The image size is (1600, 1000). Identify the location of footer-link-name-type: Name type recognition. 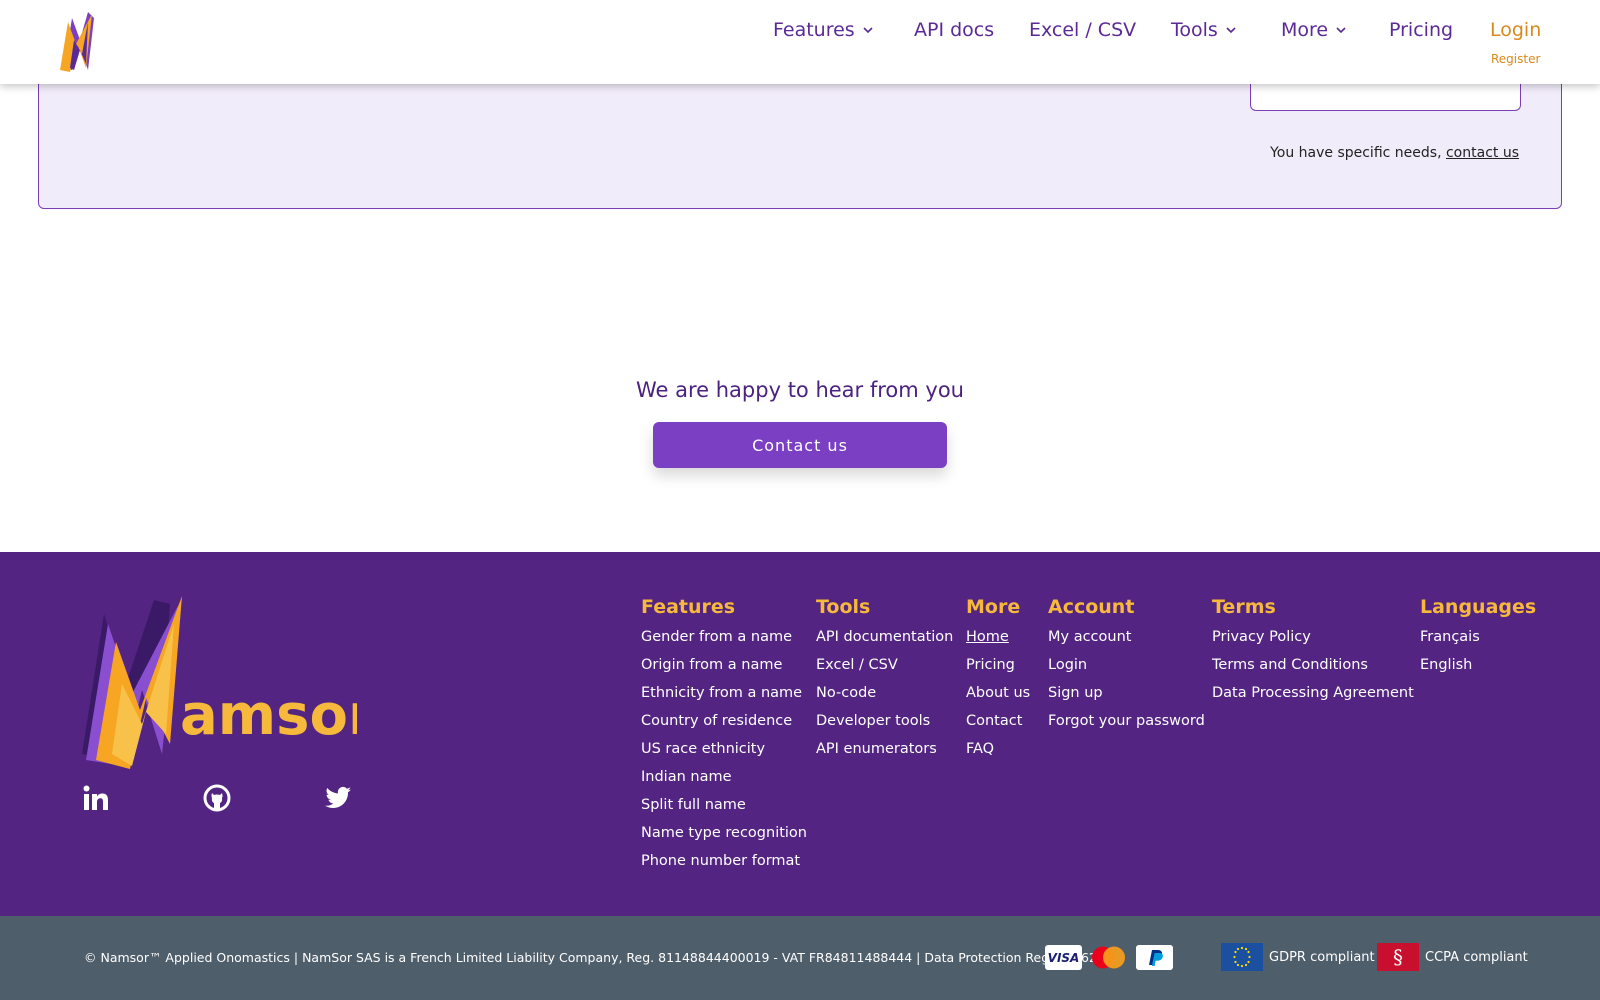
(724, 837).